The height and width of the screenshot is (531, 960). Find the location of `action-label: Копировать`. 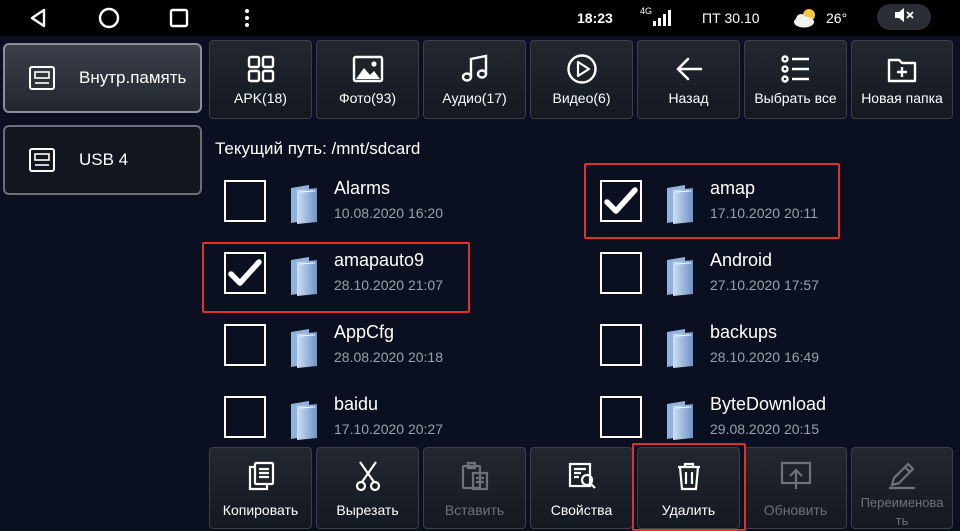

action-label: Копировать is located at coordinates (260, 510).